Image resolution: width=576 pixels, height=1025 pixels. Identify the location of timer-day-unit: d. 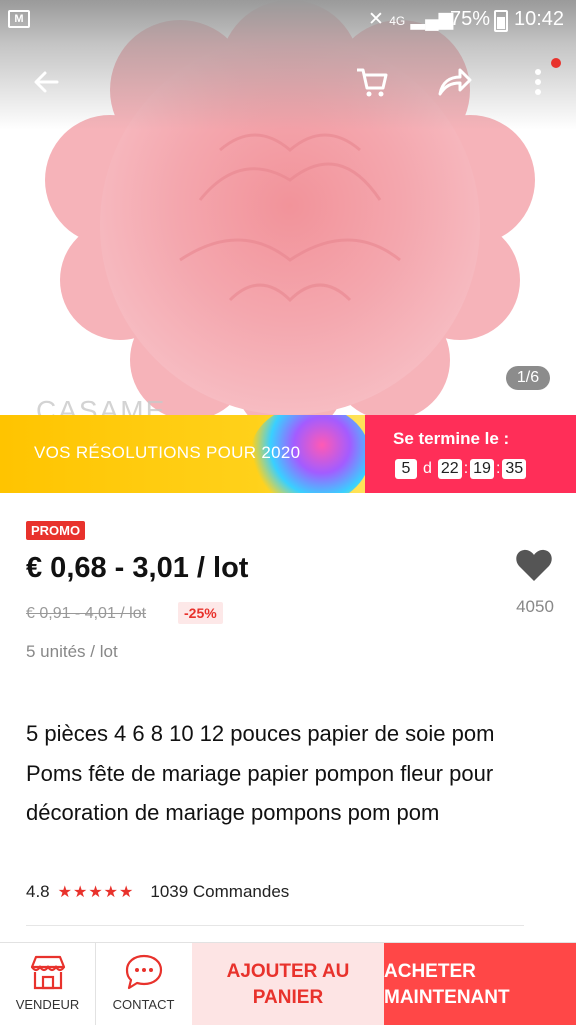
(427, 468).